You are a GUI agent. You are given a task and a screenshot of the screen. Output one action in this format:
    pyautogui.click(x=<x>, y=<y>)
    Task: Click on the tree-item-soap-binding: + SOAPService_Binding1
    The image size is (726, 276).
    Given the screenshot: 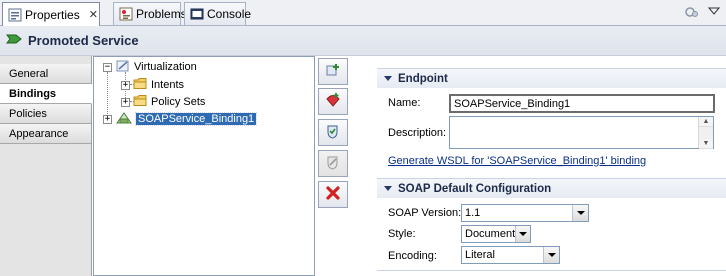 What is the action you would take?
    pyautogui.click(x=180, y=119)
    